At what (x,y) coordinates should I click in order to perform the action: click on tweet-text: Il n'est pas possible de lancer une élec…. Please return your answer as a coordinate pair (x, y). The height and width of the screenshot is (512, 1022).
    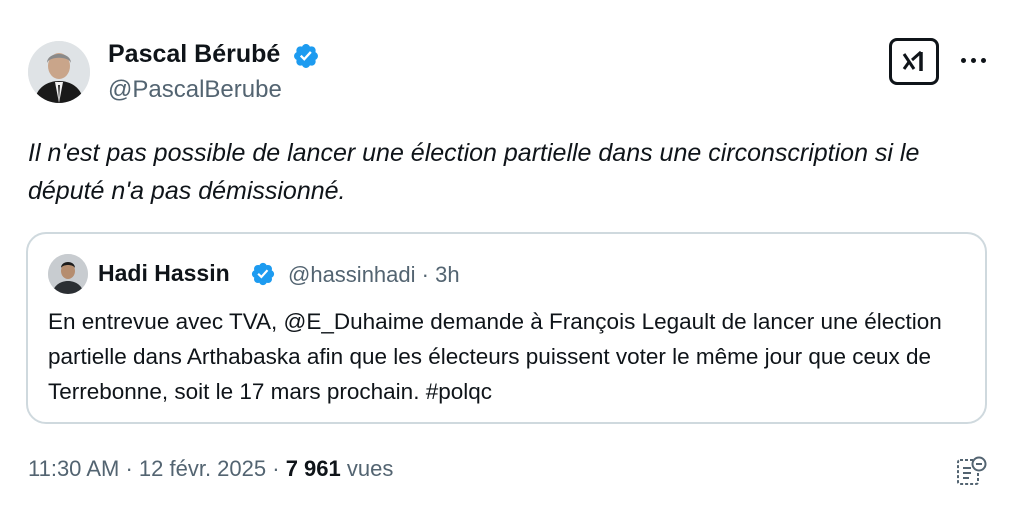
    Looking at the image, I should click on (474, 172).